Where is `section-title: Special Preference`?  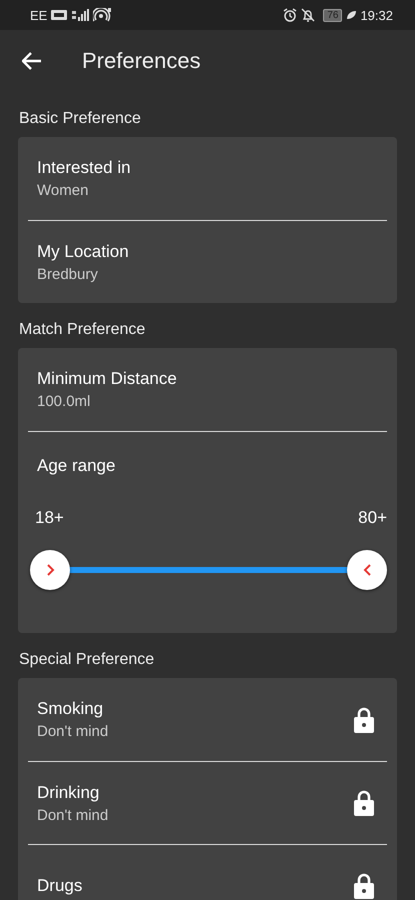
section-title: Special Preference is located at coordinates (87, 660).